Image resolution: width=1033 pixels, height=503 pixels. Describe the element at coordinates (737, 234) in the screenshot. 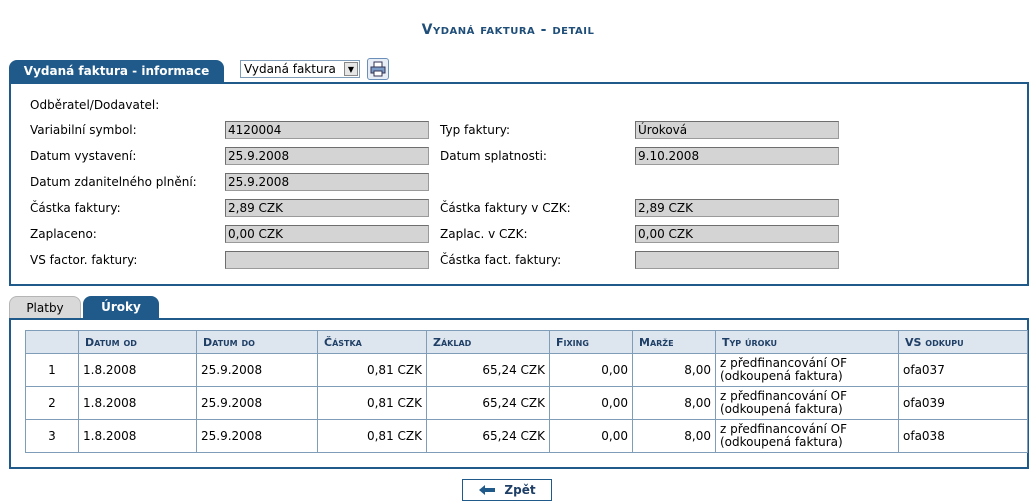

I see `paid-czk-field: 0,00 CZK` at that location.